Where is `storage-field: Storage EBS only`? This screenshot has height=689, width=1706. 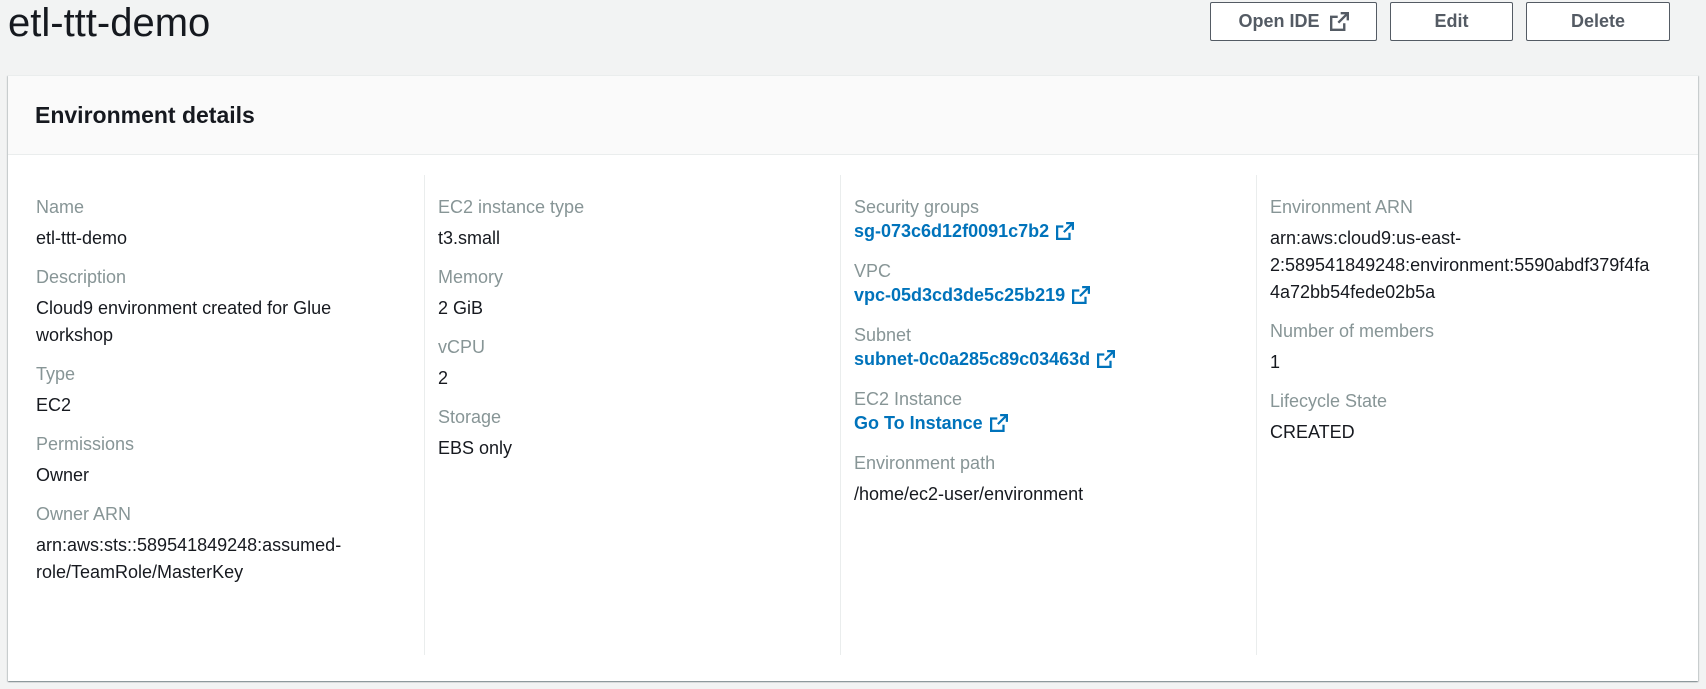 storage-field: Storage EBS only is located at coordinates (632, 433).